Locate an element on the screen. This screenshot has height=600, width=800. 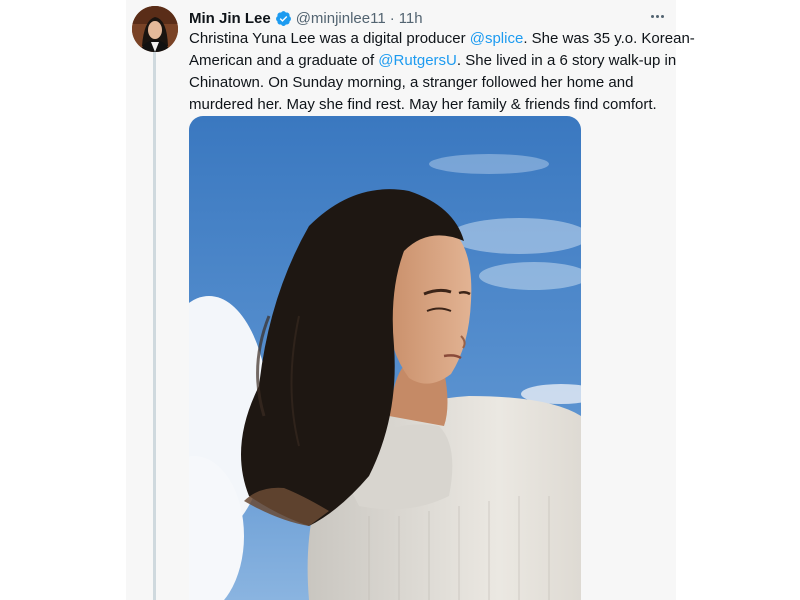
mention-link: @RutgersU is located at coordinates (417, 60).